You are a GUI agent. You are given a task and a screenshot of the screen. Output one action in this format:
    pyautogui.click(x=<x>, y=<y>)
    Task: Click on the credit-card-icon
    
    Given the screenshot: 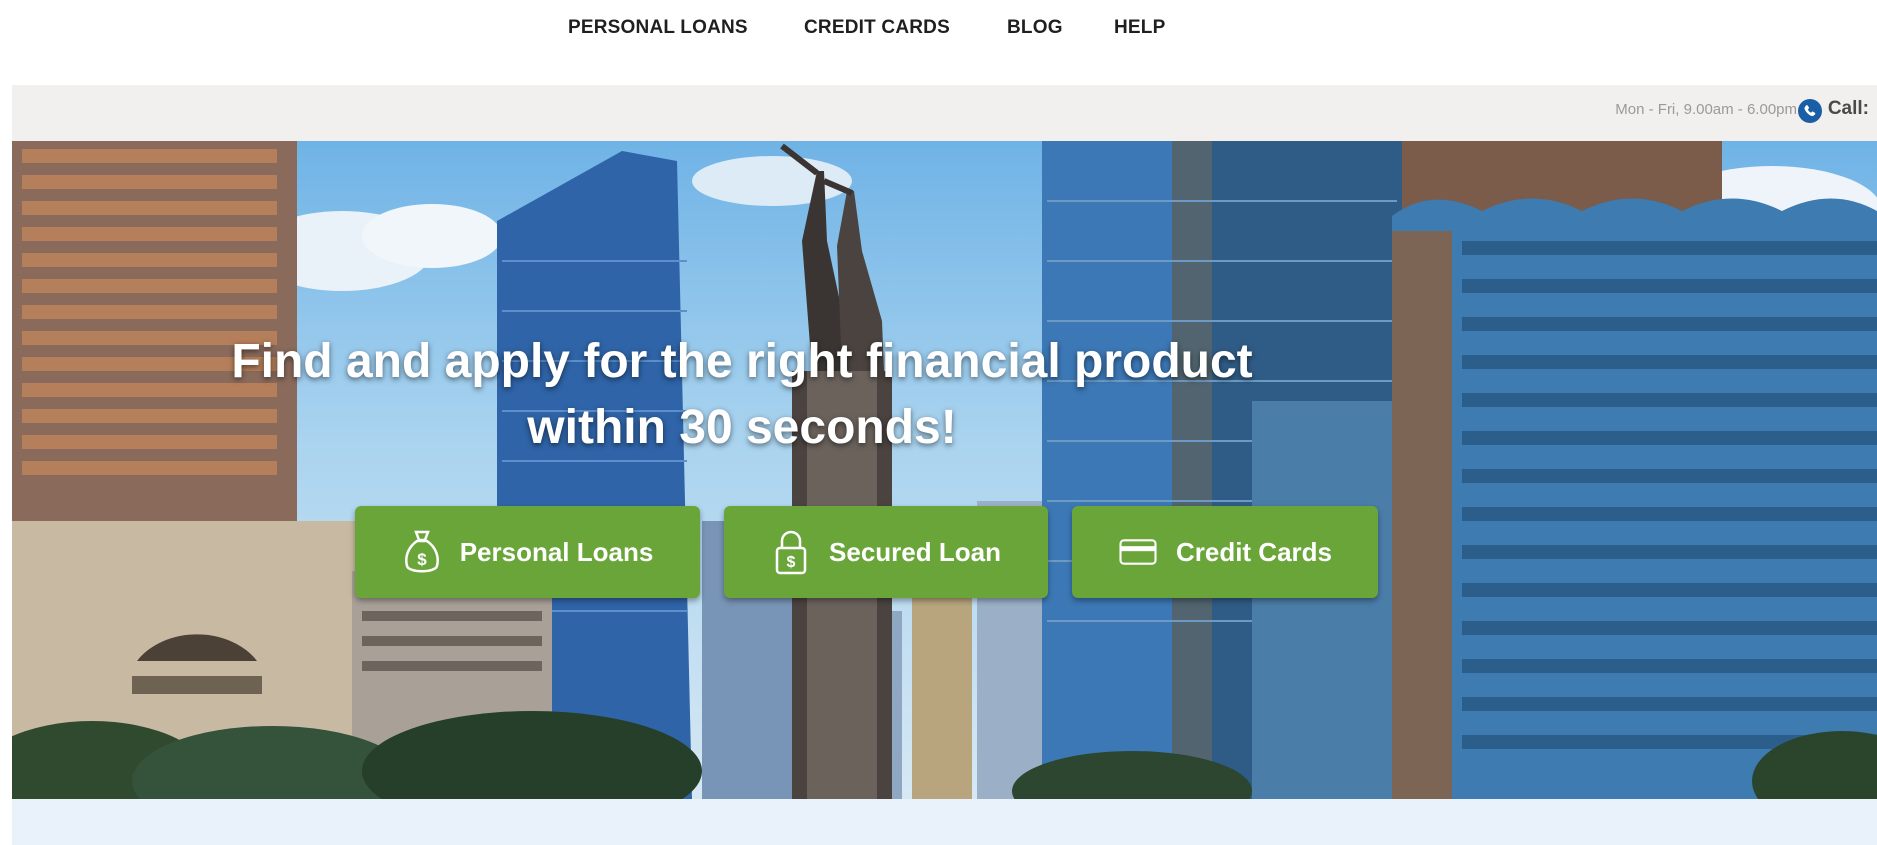 What is the action you would take?
    pyautogui.click(x=1138, y=552)
    